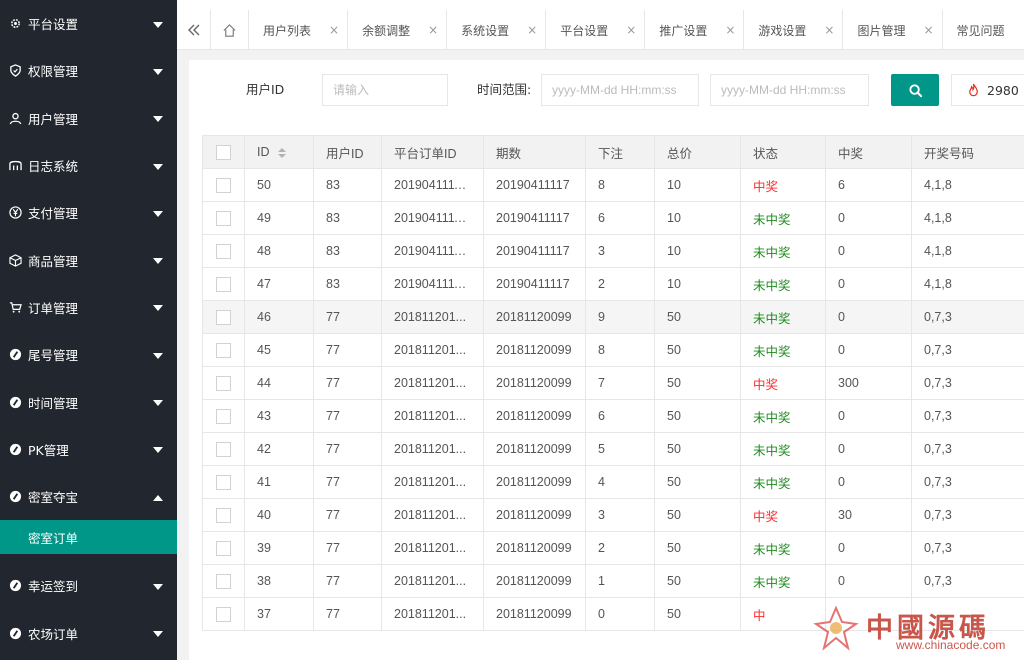 The width and height of the screenshot is (1024, 660). What do you see at coordinates (613, 350) in the screenshot?
I see `table-row: 45 77 201811201... 20181120099 8 50 未中奖 0 0,7,3` at bounding box center [613, 350].